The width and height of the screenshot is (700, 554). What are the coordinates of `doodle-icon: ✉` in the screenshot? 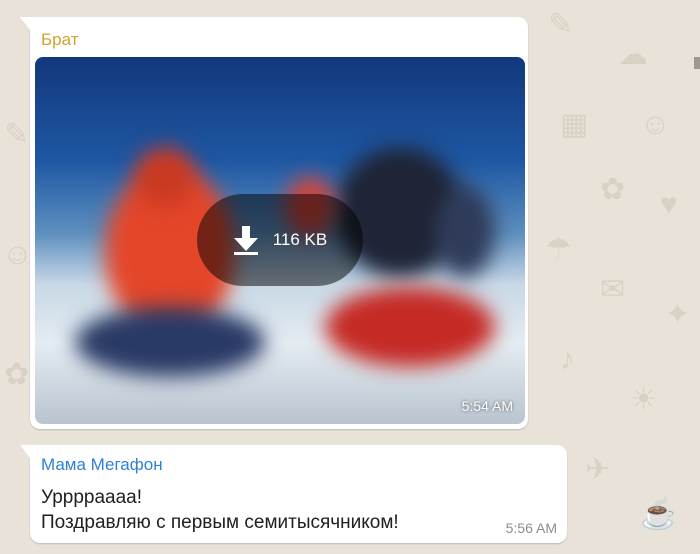 It's located at (613, 289).